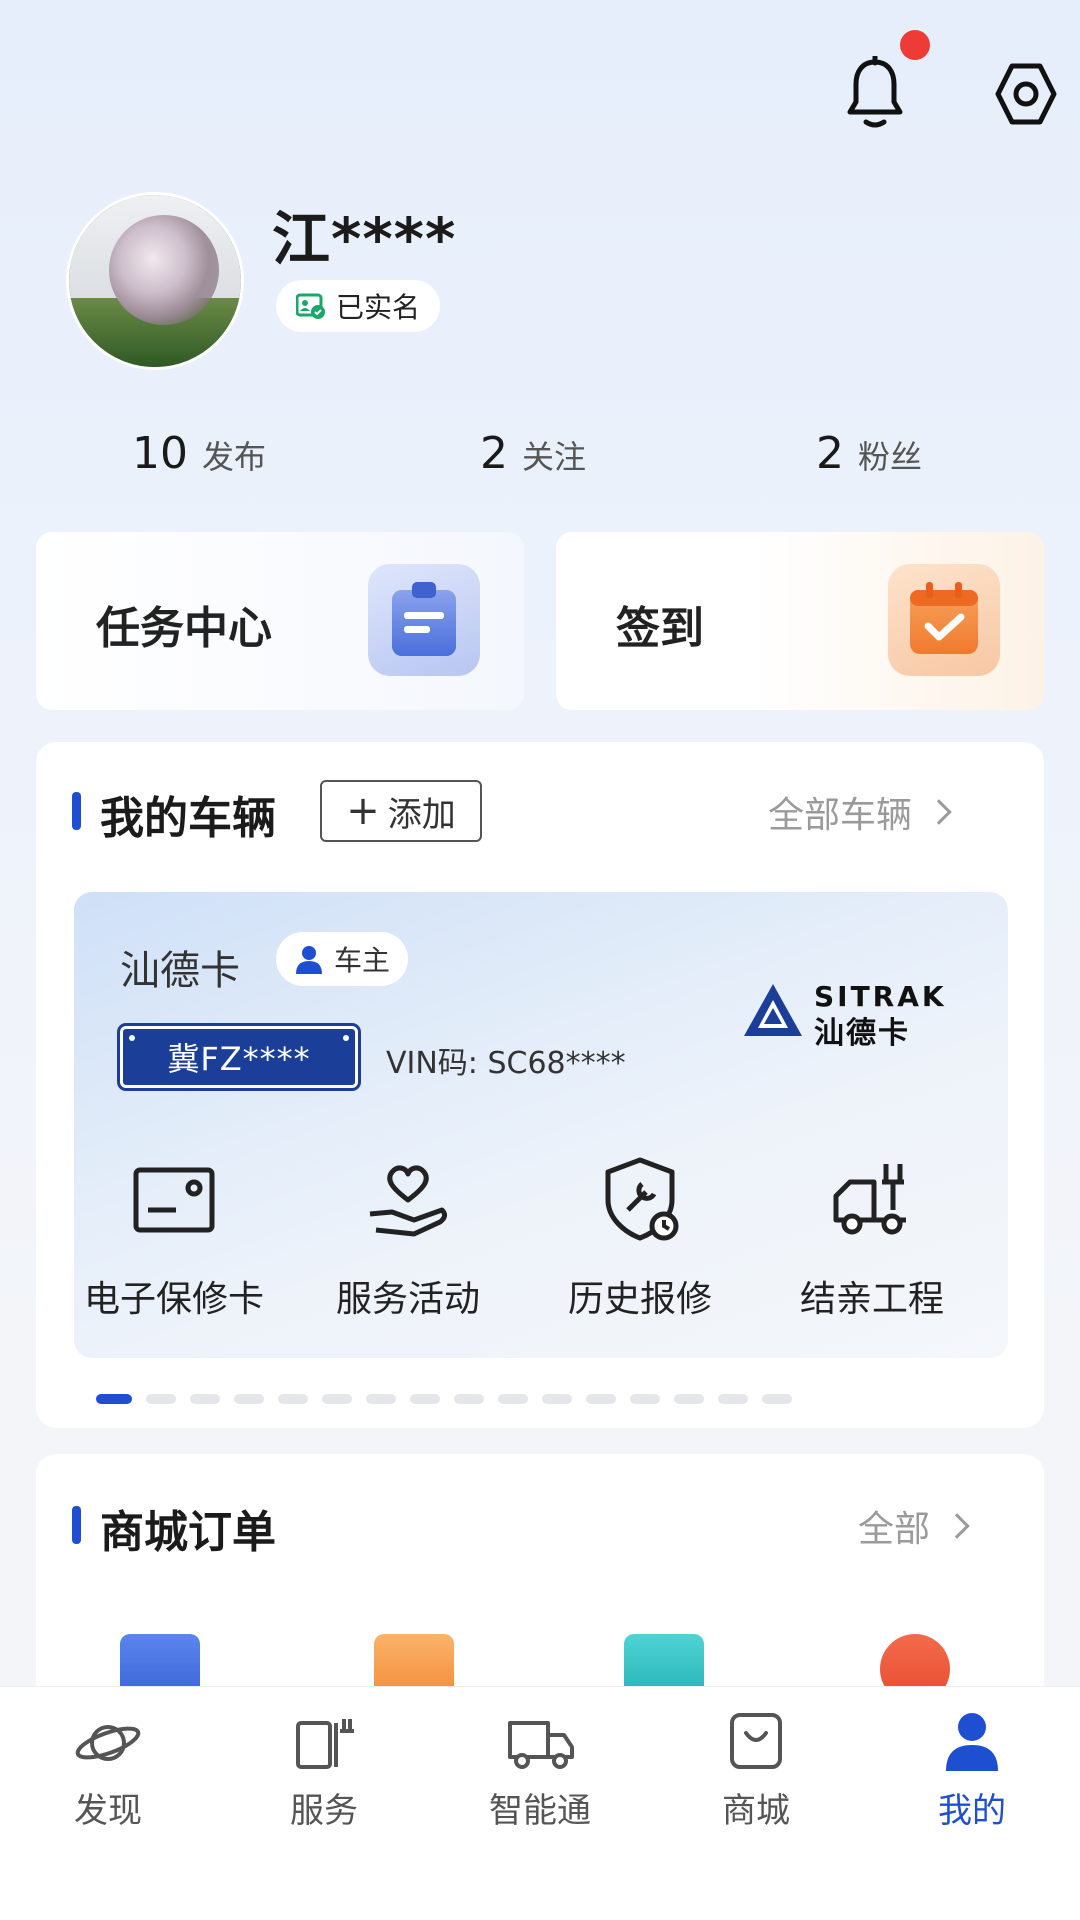 This screenshot has height=1920, width=1080. I want to click on func-label: 结亲工程, so click(871, 1299).